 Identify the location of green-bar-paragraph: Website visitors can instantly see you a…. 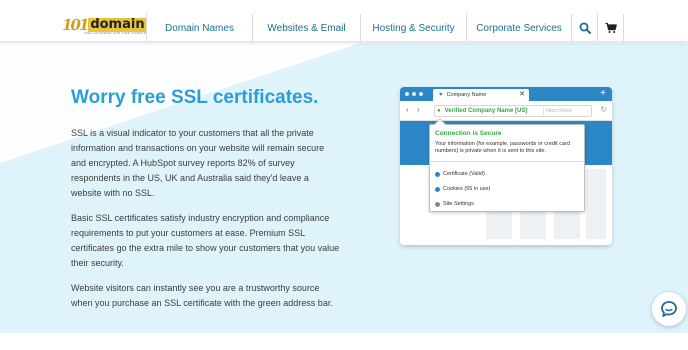
(202, 295).